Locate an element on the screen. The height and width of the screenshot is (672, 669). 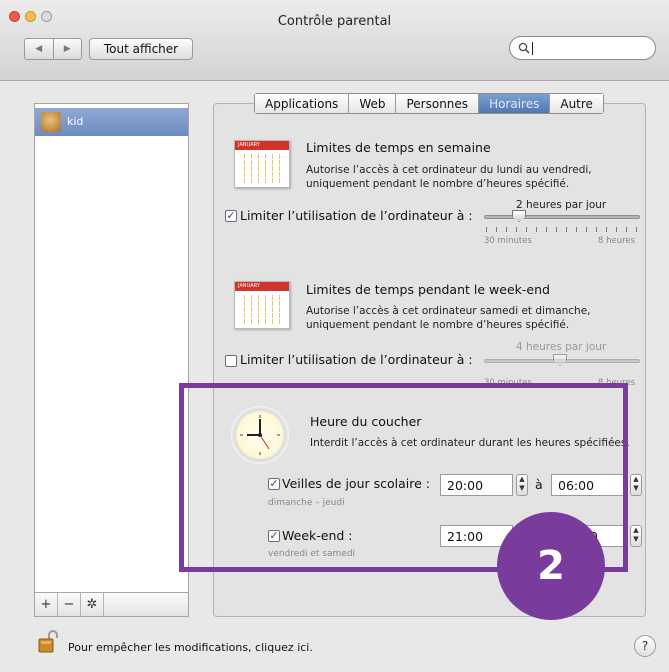
nav-segment: ◀ ▶ is located at coordinates (53, 49).